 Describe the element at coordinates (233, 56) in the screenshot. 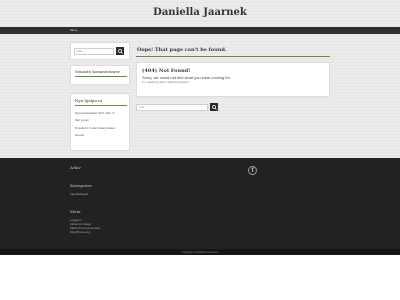

I see `heading-divider` at that location.